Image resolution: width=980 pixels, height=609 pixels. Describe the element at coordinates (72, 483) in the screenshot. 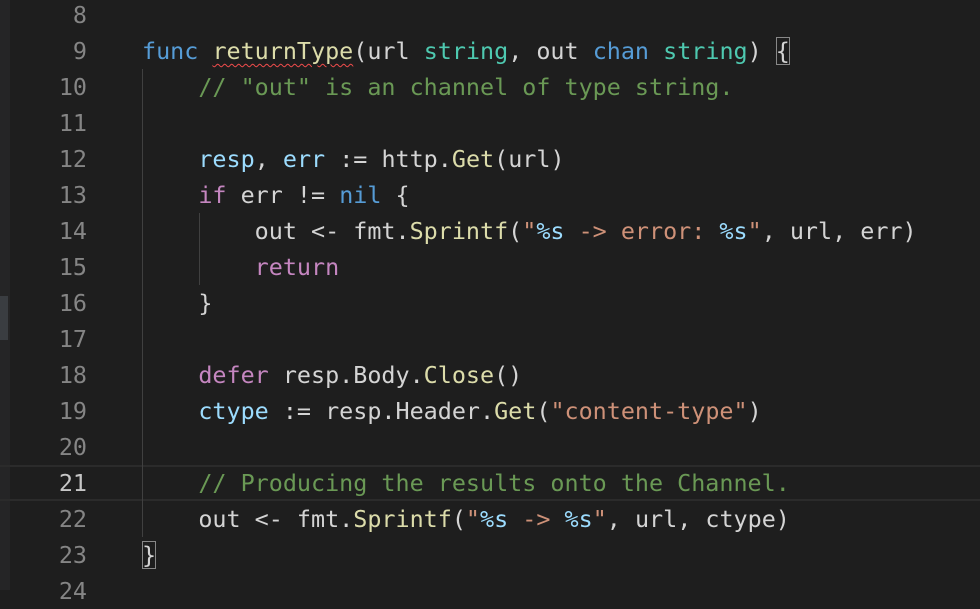

I see `line-number: 21` at that location.